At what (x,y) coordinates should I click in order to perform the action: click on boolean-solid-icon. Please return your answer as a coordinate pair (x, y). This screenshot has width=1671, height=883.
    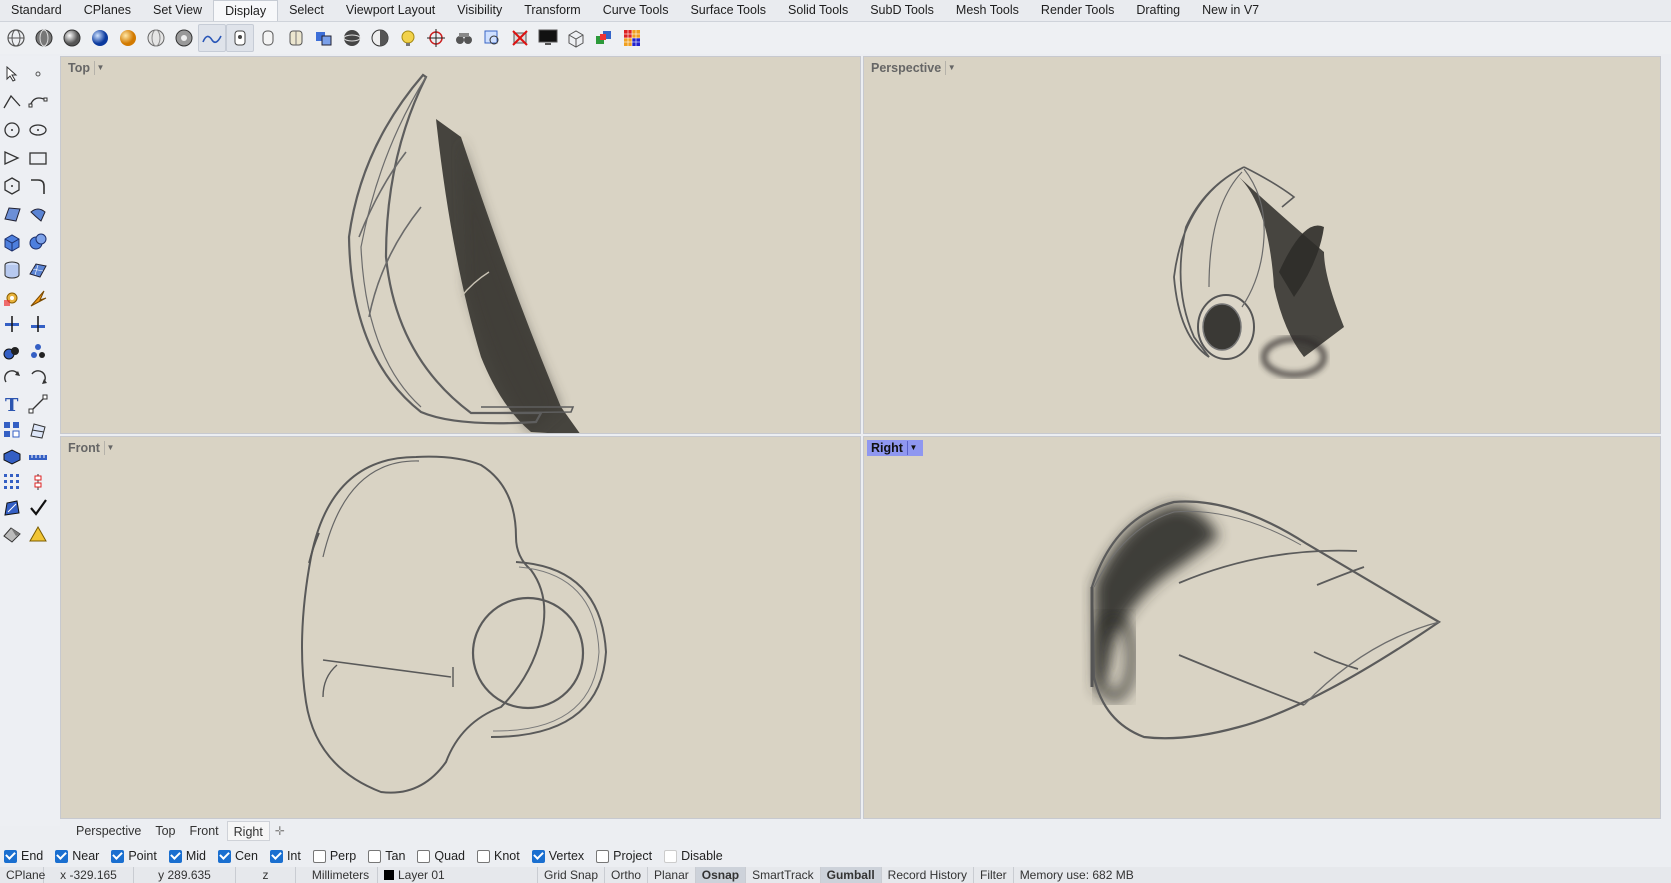
    Looking at the image, I should click on (38, 242).